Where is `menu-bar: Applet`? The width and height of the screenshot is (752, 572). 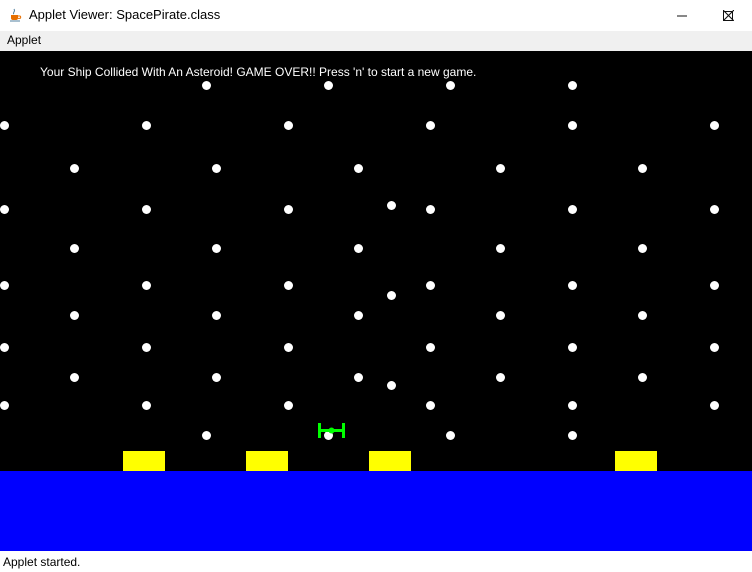 menu-bar: Applet is located at coordinates (376, 41).